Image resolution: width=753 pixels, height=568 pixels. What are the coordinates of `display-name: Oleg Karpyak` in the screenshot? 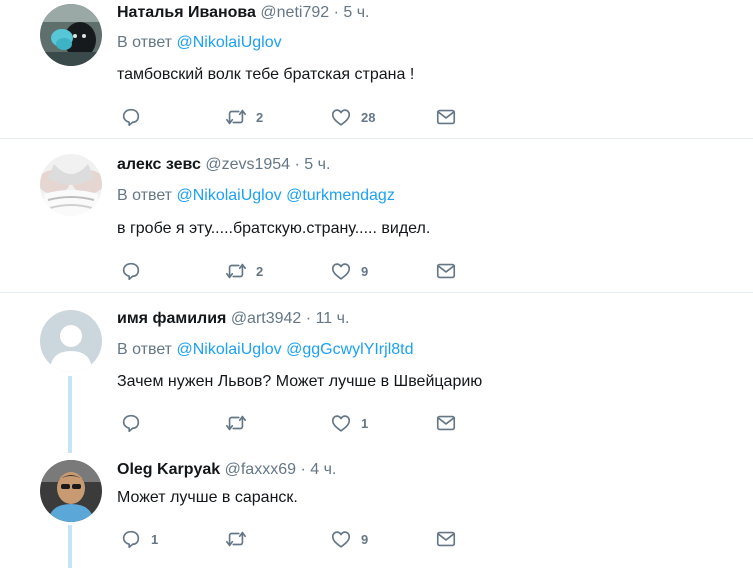 It's located at (168, 469).